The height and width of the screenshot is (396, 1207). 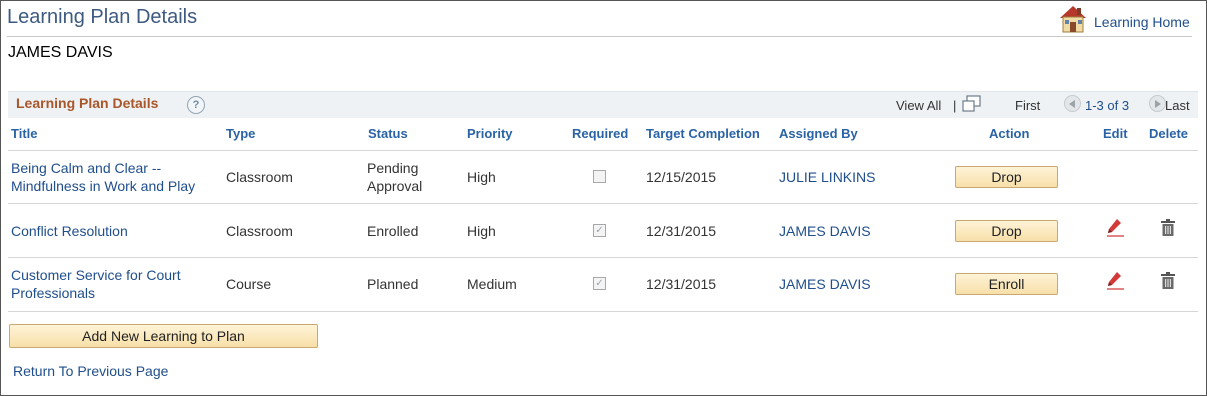 What do you see at coordinates (69, 231) in the screenshot?
I see `course-title-link: Conflict Resolution` at bounding box center [69, 231].